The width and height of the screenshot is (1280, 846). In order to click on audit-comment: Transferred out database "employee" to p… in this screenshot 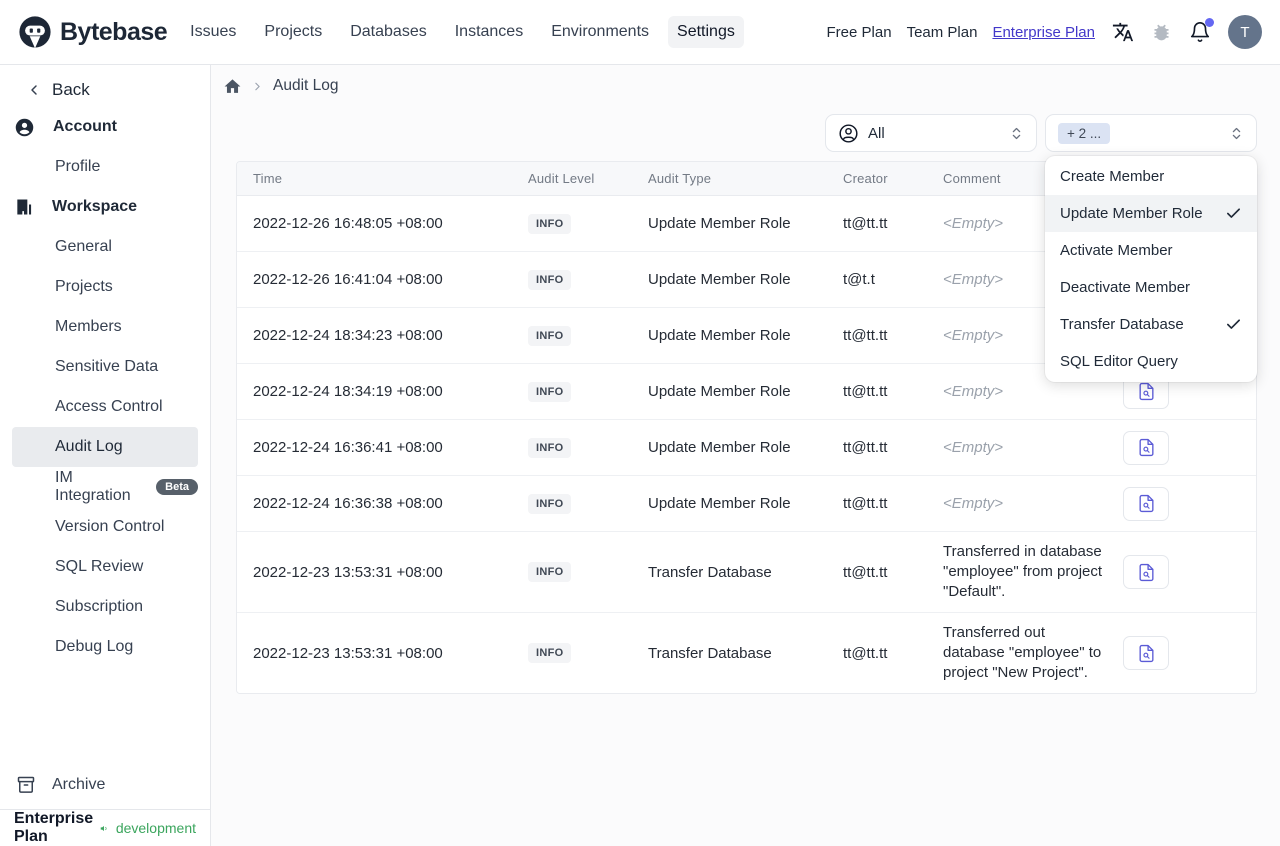, I will do `click(1022, 652)`.